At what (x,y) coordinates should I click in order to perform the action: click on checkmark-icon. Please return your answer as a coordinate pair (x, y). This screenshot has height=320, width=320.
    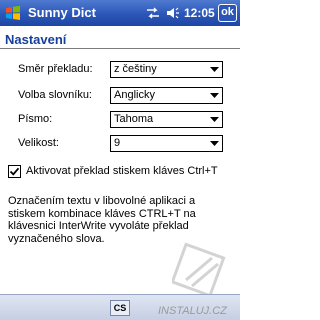
    Looking at the image, I should click on (14, 171).